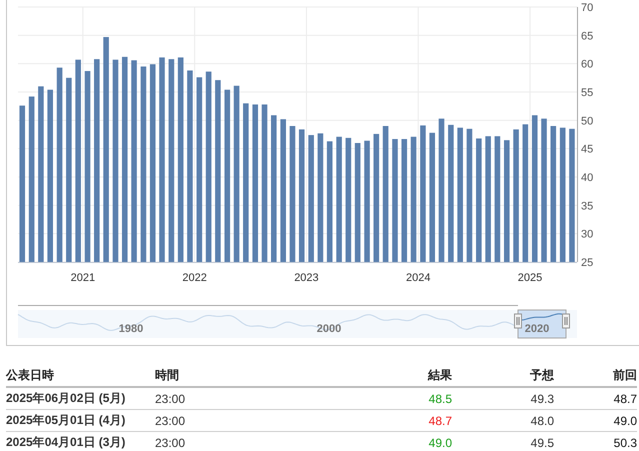 This screenshot has height=451, width=639. Describe the element at coordinates (80, 398) in the screenshot. I see `table-cell: 2025年06月02日 (5月)` at that location.